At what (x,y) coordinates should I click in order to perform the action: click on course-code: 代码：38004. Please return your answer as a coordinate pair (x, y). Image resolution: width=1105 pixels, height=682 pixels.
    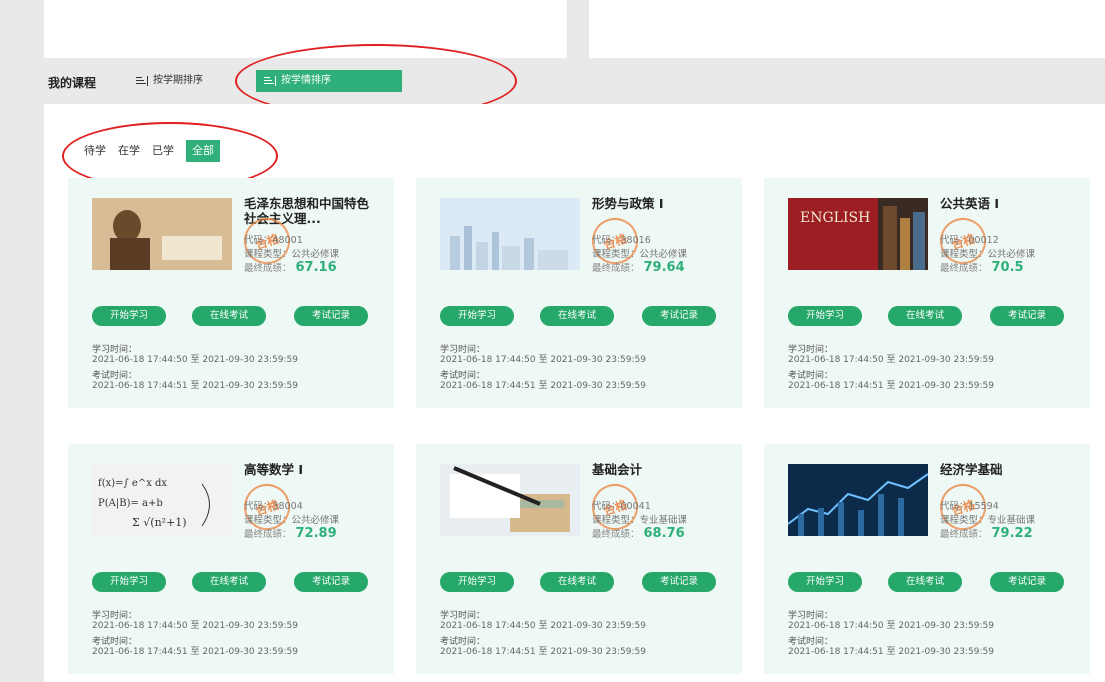
    Looking at the image, I should click on (273, 506).